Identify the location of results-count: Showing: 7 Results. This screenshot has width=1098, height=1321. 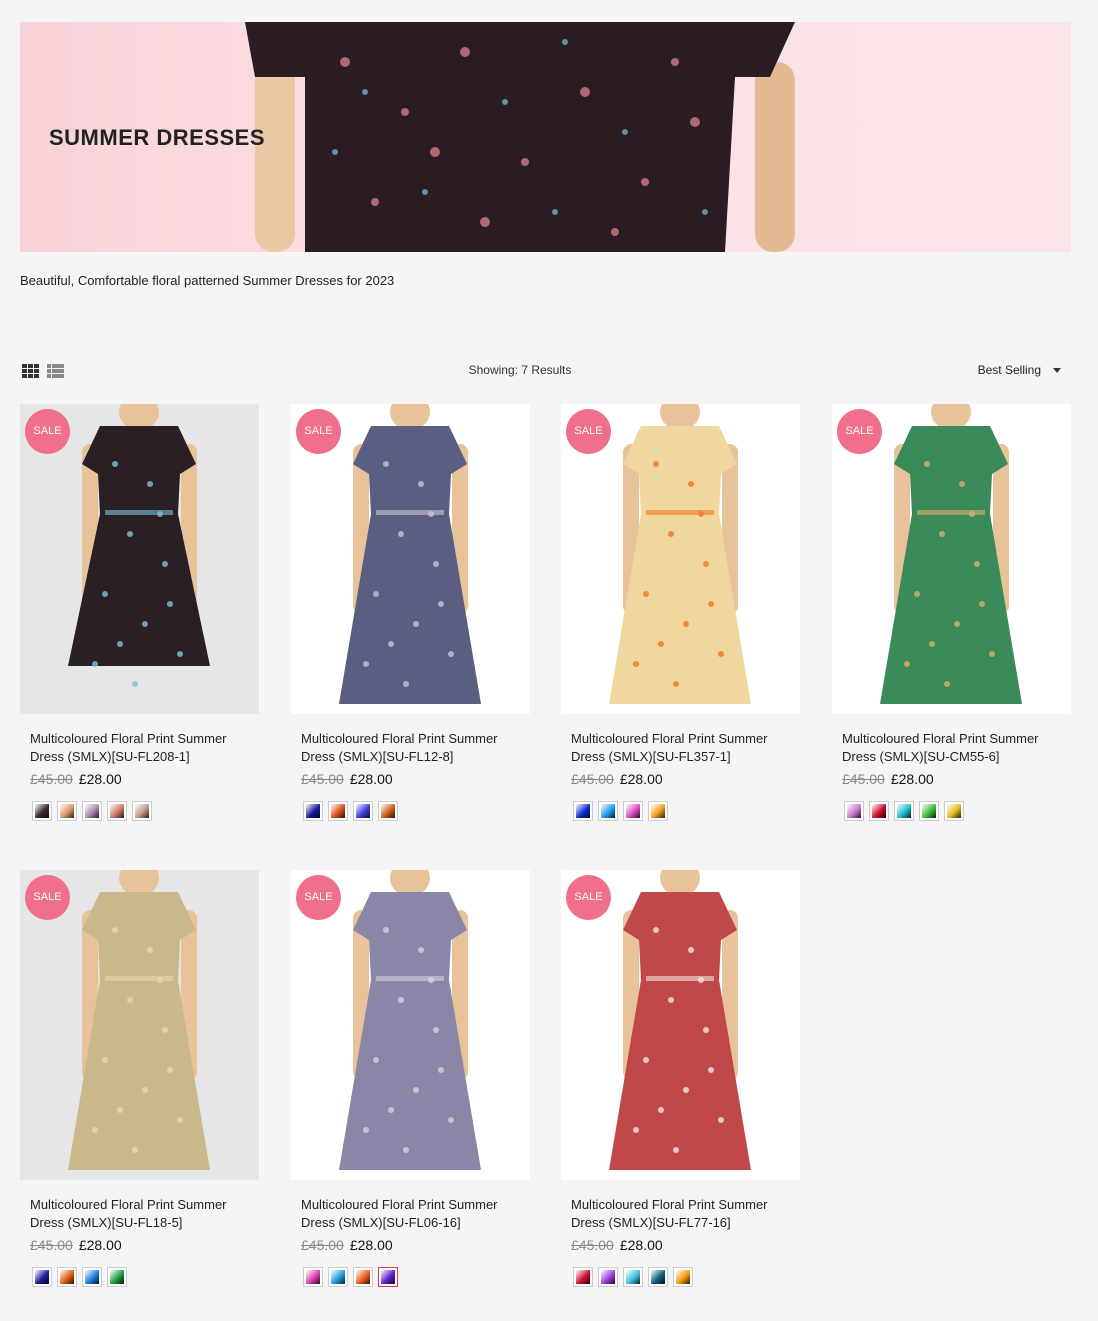
(520, 370).